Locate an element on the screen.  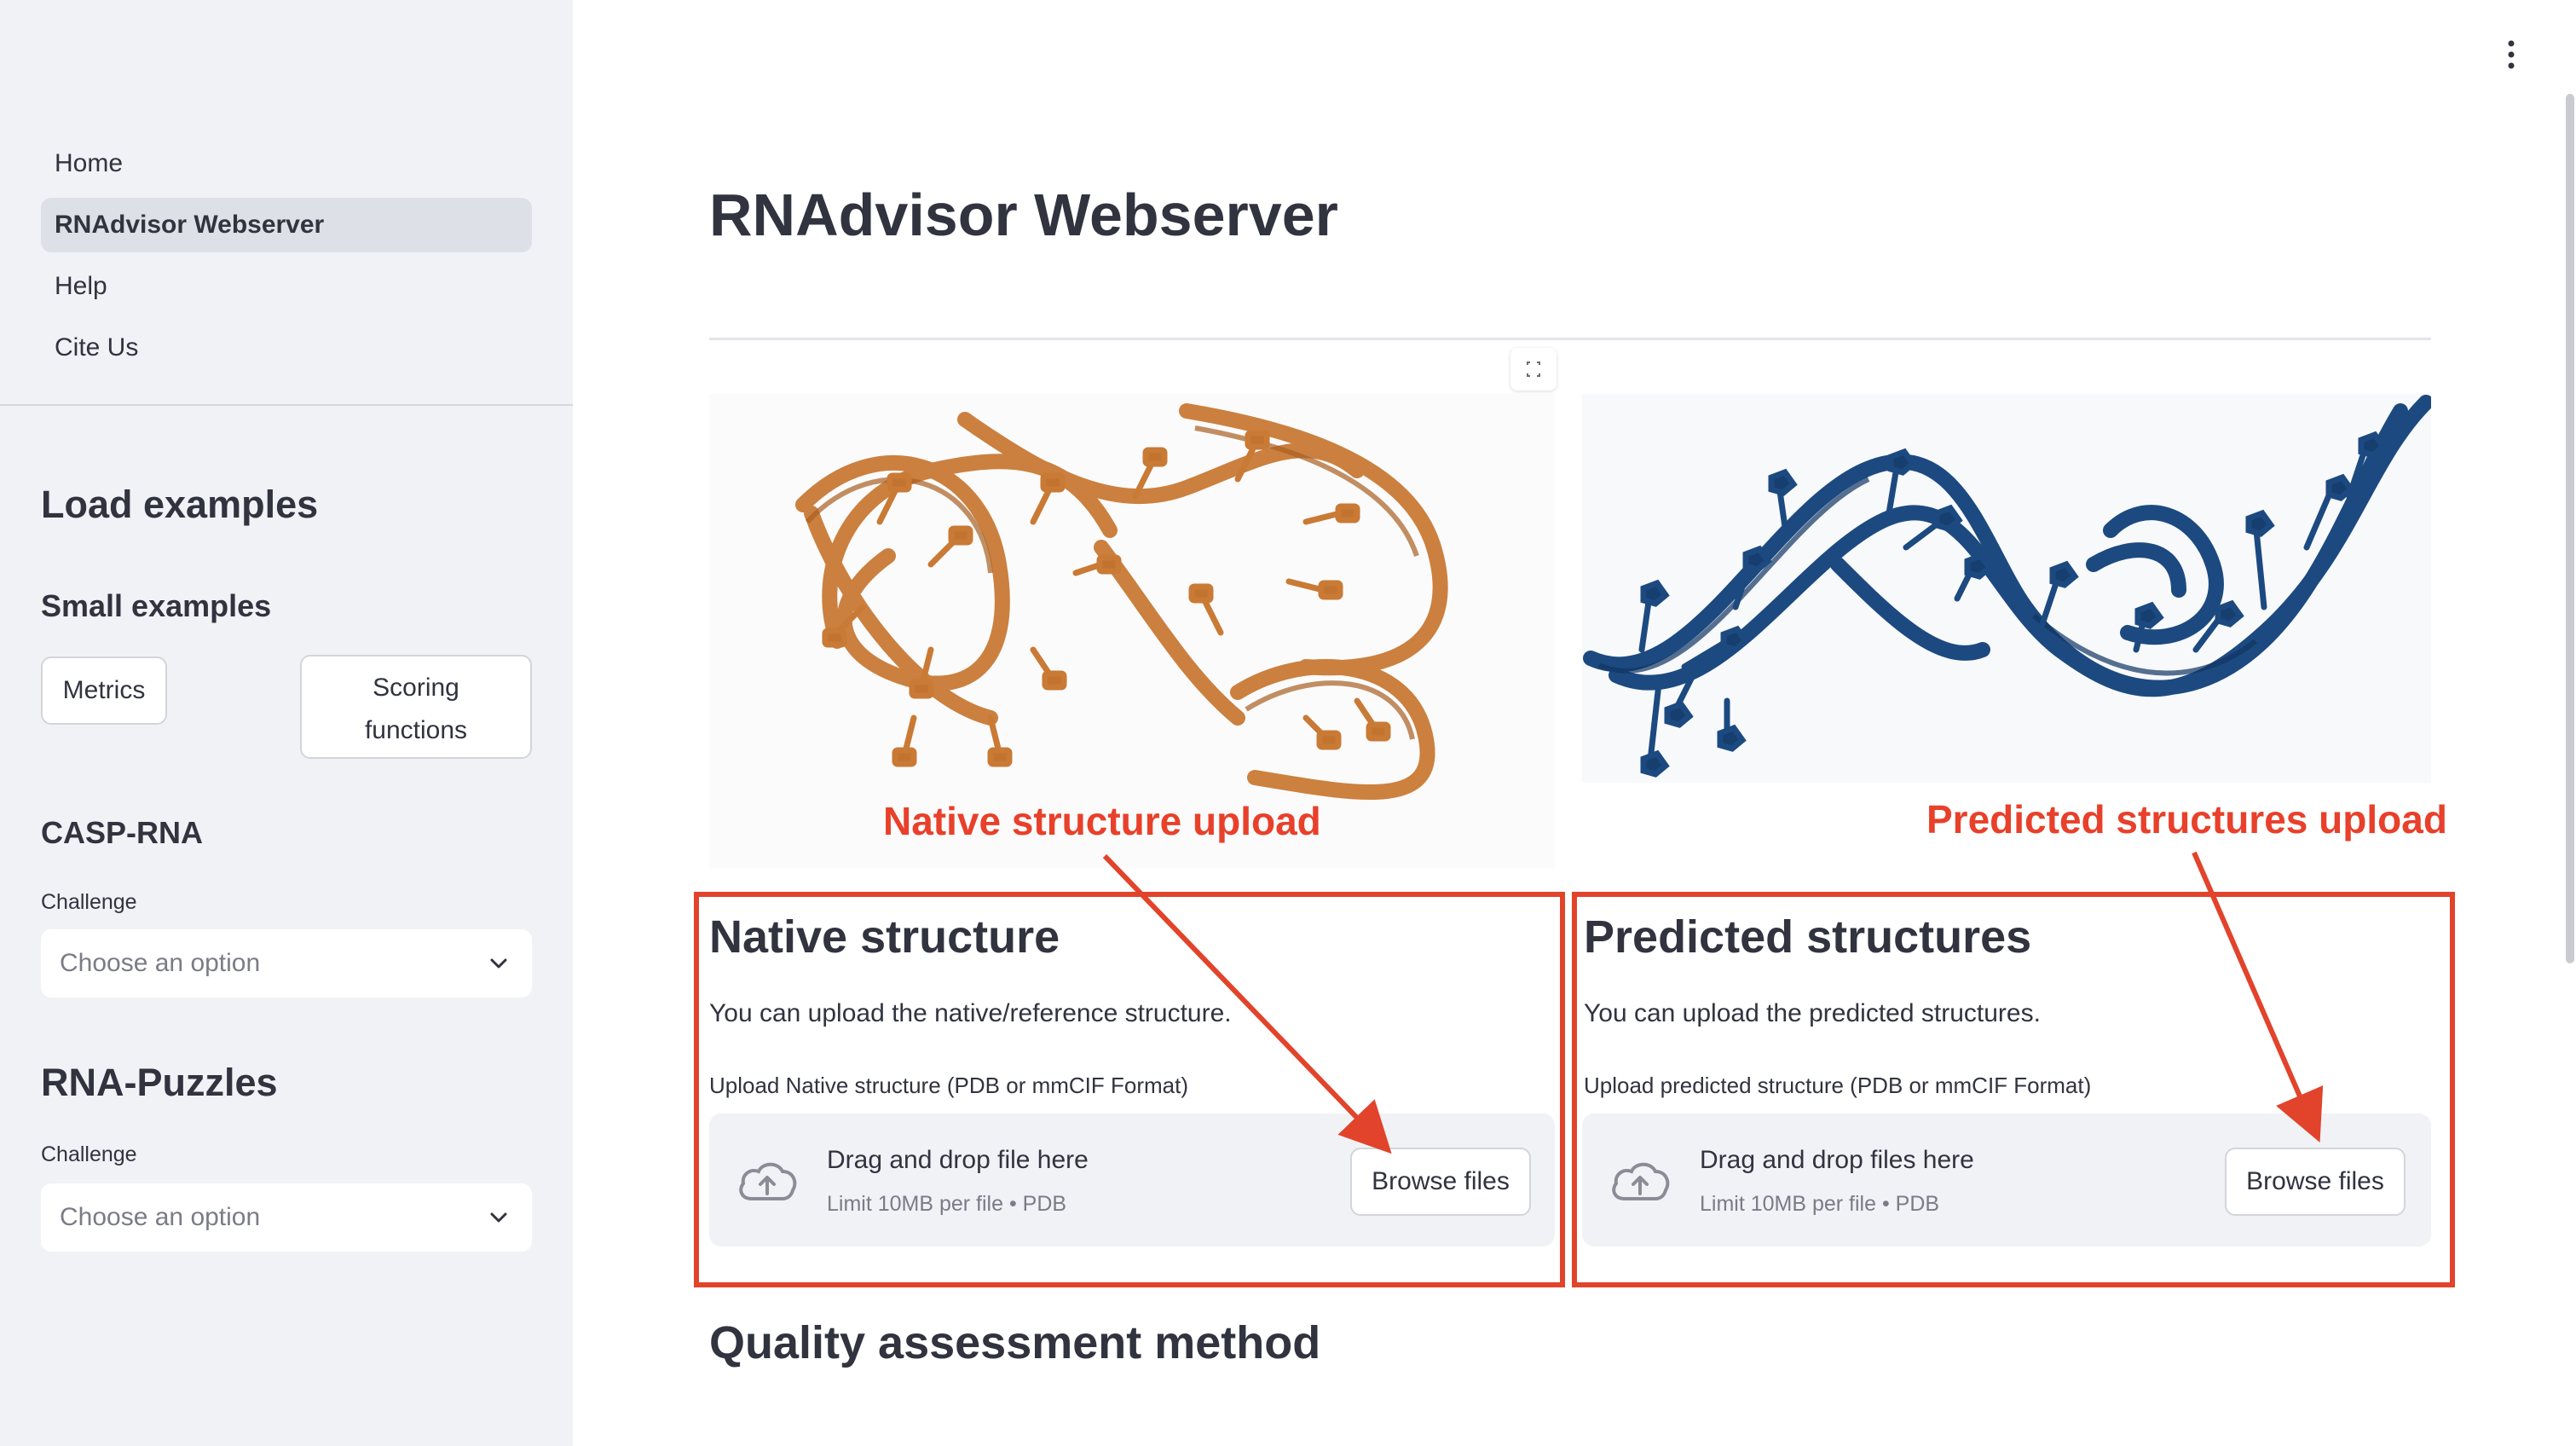
annotation-predicted-upload: Predicted structures upload is located at coordinates (2186, 819).